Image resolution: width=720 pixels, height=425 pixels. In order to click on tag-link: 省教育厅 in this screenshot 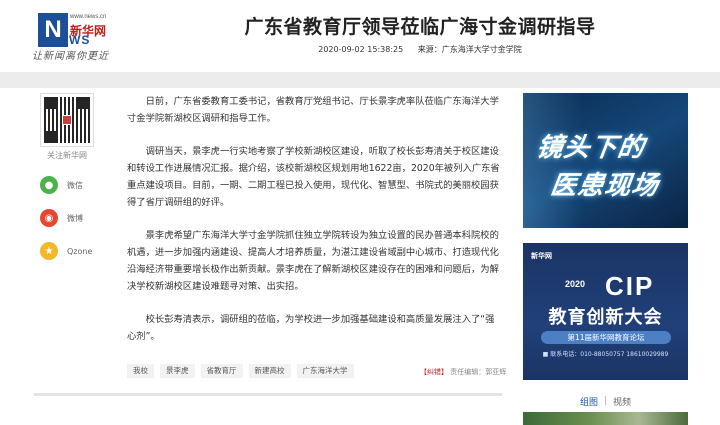, I will do `click(221, 371)`.